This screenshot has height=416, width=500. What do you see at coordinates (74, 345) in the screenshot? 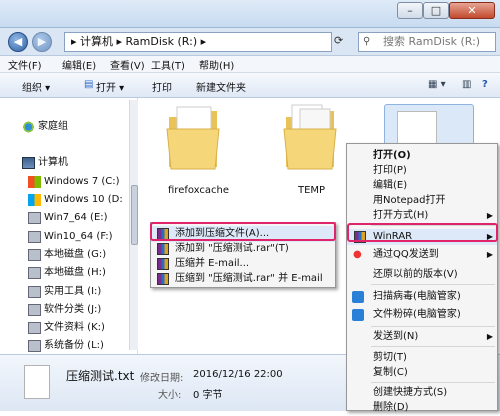
I see `nav-label: 系统备份 (L:)` at bounding box center [74, 345].